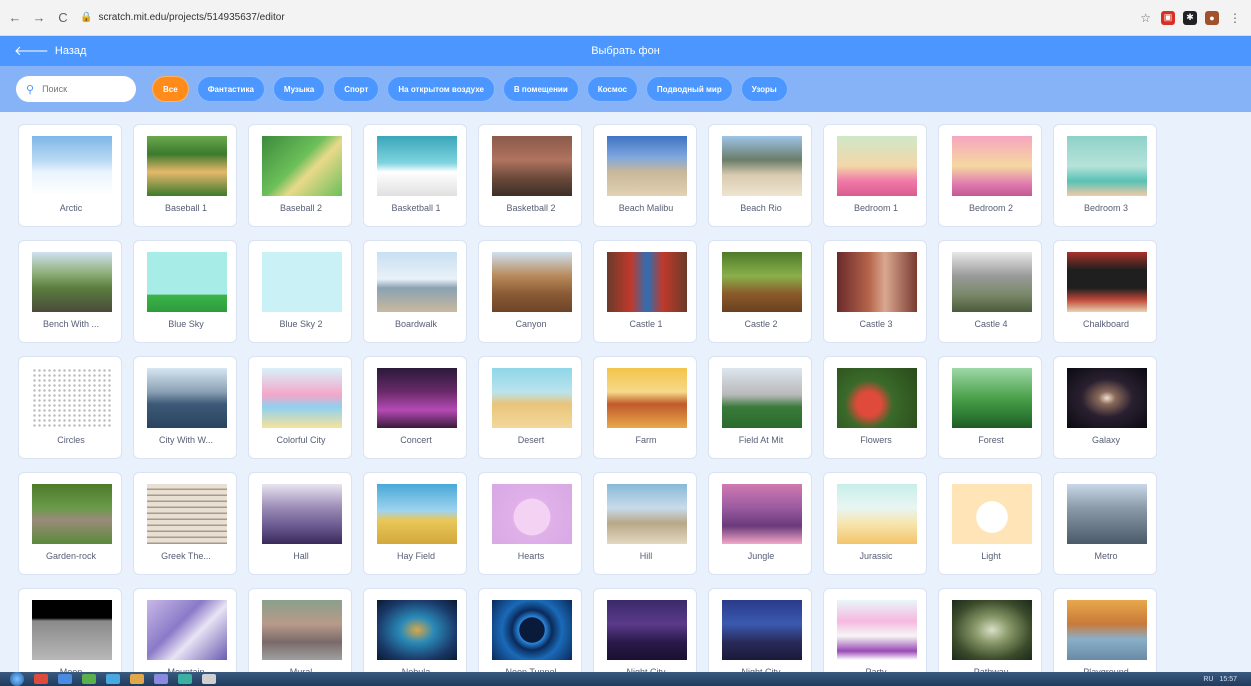 This screenshot has height=686, width=1251. What do you see at coordinates (1235, 18) in the screenshot?
I see `browser-menu-icon: ⋮` at bounding box center [1235, 18].